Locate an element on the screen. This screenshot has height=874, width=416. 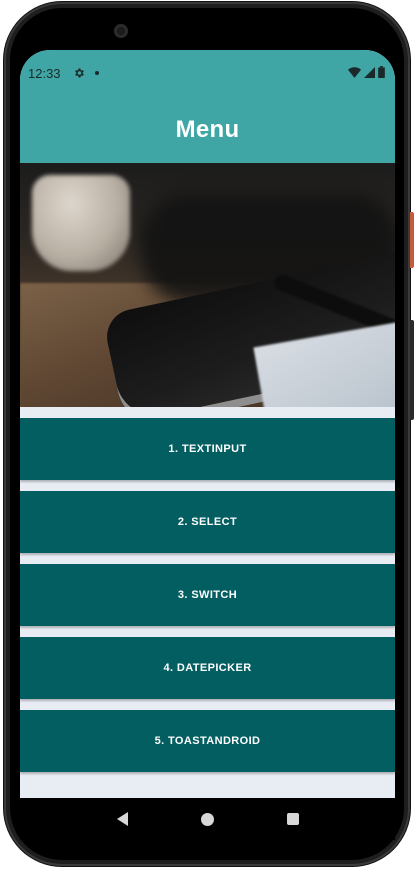
menu-button-textinput: 1. TEXTINPUT is located at coordinates (207, 449).